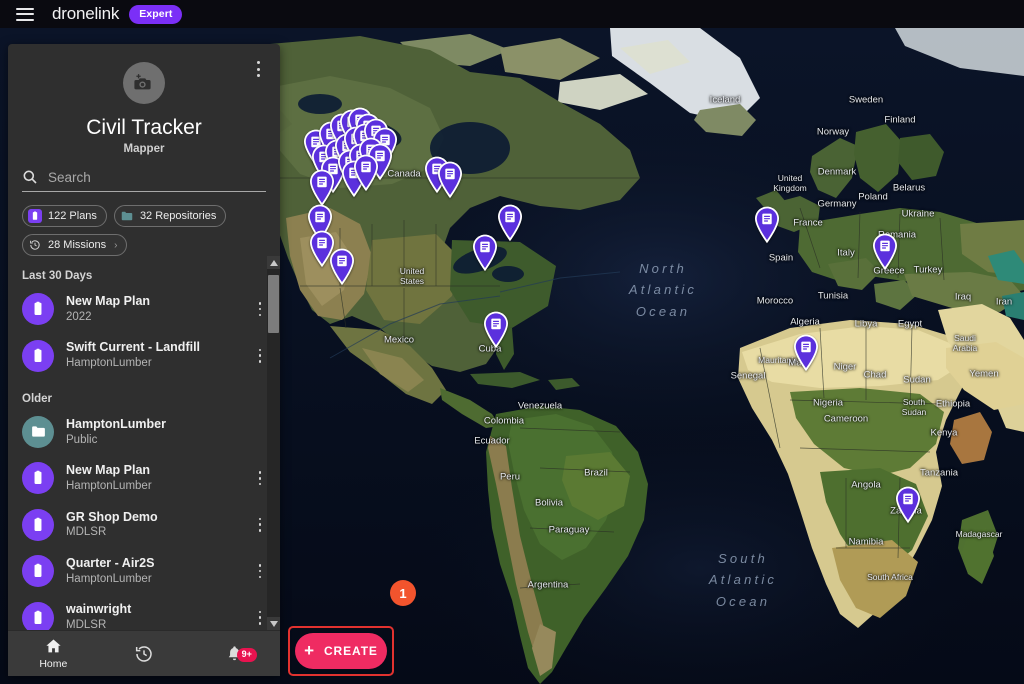  I want to click on chip-label: 122 Plans, so click(72, 216).